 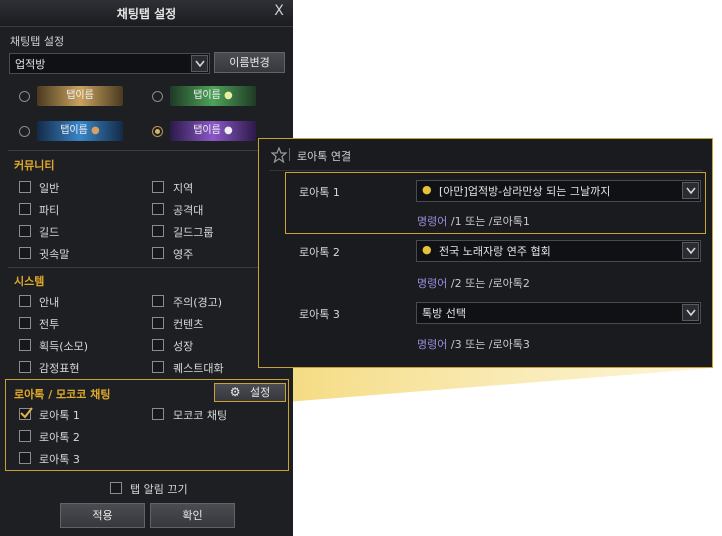 What do you see at coordinates (146, 14) in the screenshot?
I see `dialog-title: 채팅탭 설정` at bounding box center [146, 14].